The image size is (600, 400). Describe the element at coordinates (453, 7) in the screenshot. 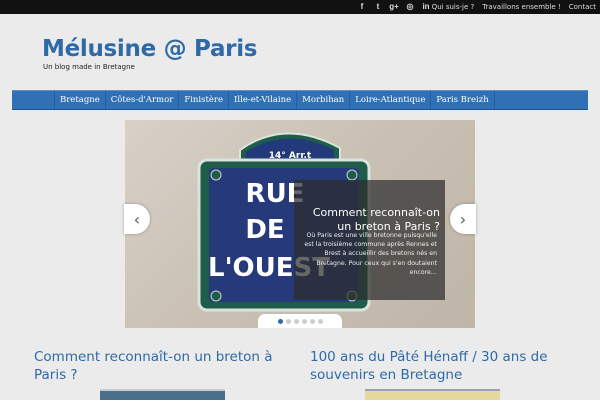

I see `link-qui-suis-je: Qui suis-je ?` at that location.